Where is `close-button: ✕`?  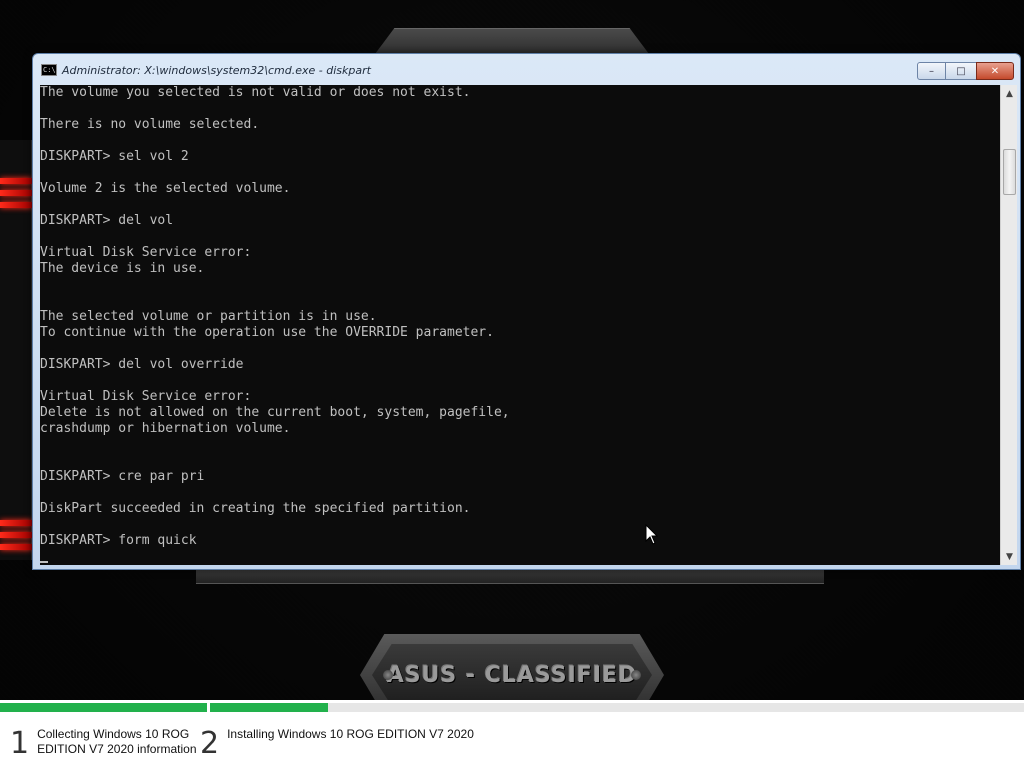 close-button: ✕ is located at coordinates (995, 71).